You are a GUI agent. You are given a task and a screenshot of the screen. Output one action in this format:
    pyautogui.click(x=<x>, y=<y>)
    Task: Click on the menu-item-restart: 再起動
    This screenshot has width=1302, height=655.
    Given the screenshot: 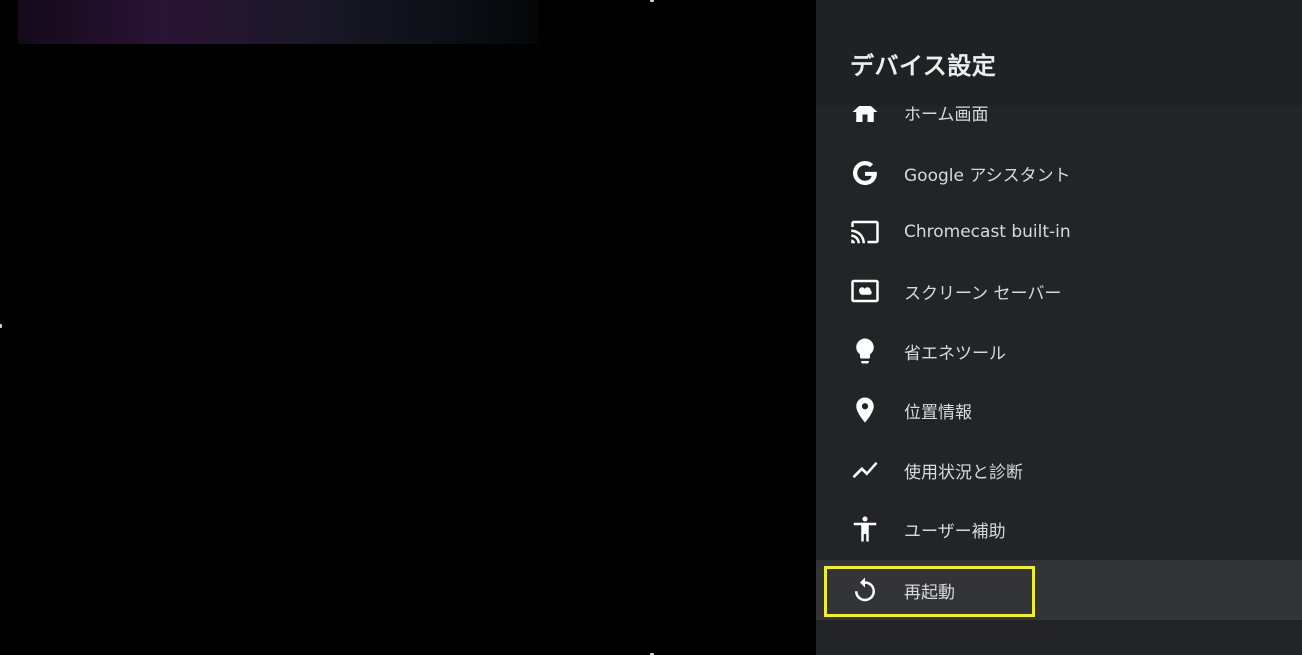 What is the action you would take?
    pyautogui.click(x=1059, y=590)
    